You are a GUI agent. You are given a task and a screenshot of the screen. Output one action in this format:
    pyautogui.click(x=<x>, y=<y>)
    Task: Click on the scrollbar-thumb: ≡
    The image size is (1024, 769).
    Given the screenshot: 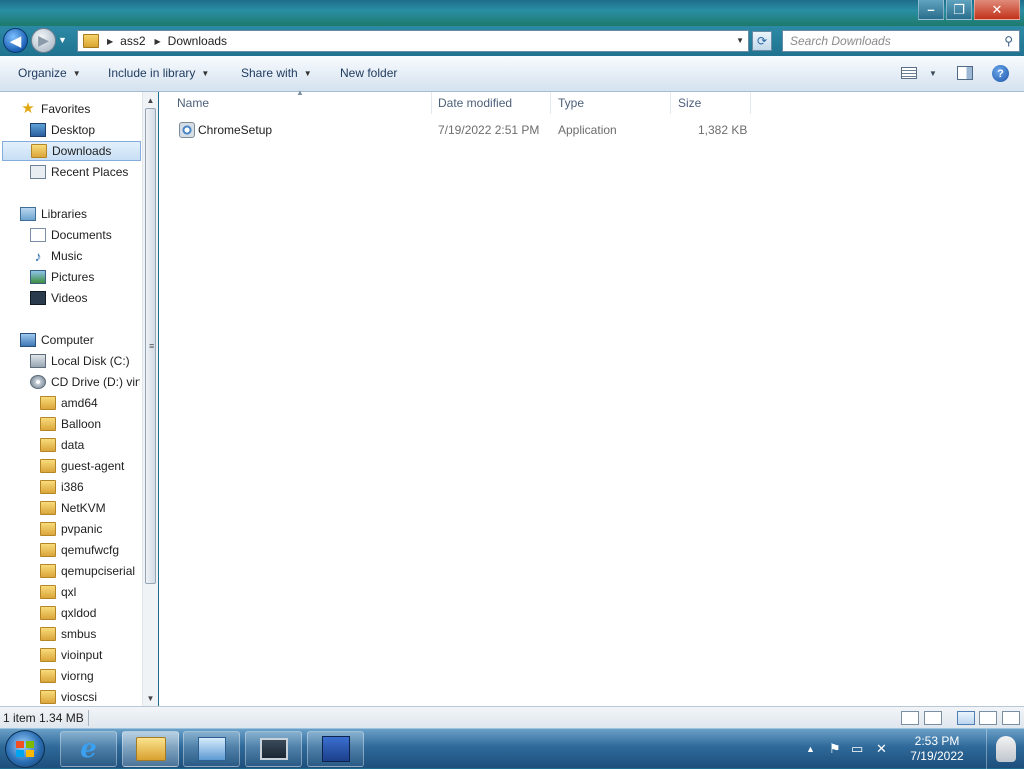 What is the action you would take?
    pyautogui.click(x=150, y=346)
    